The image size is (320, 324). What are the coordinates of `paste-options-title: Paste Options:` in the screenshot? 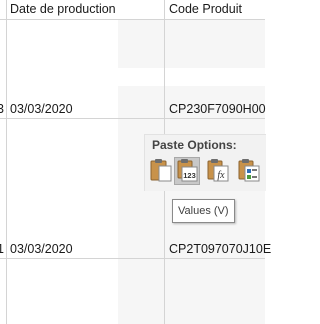 It's located at (194, 145).